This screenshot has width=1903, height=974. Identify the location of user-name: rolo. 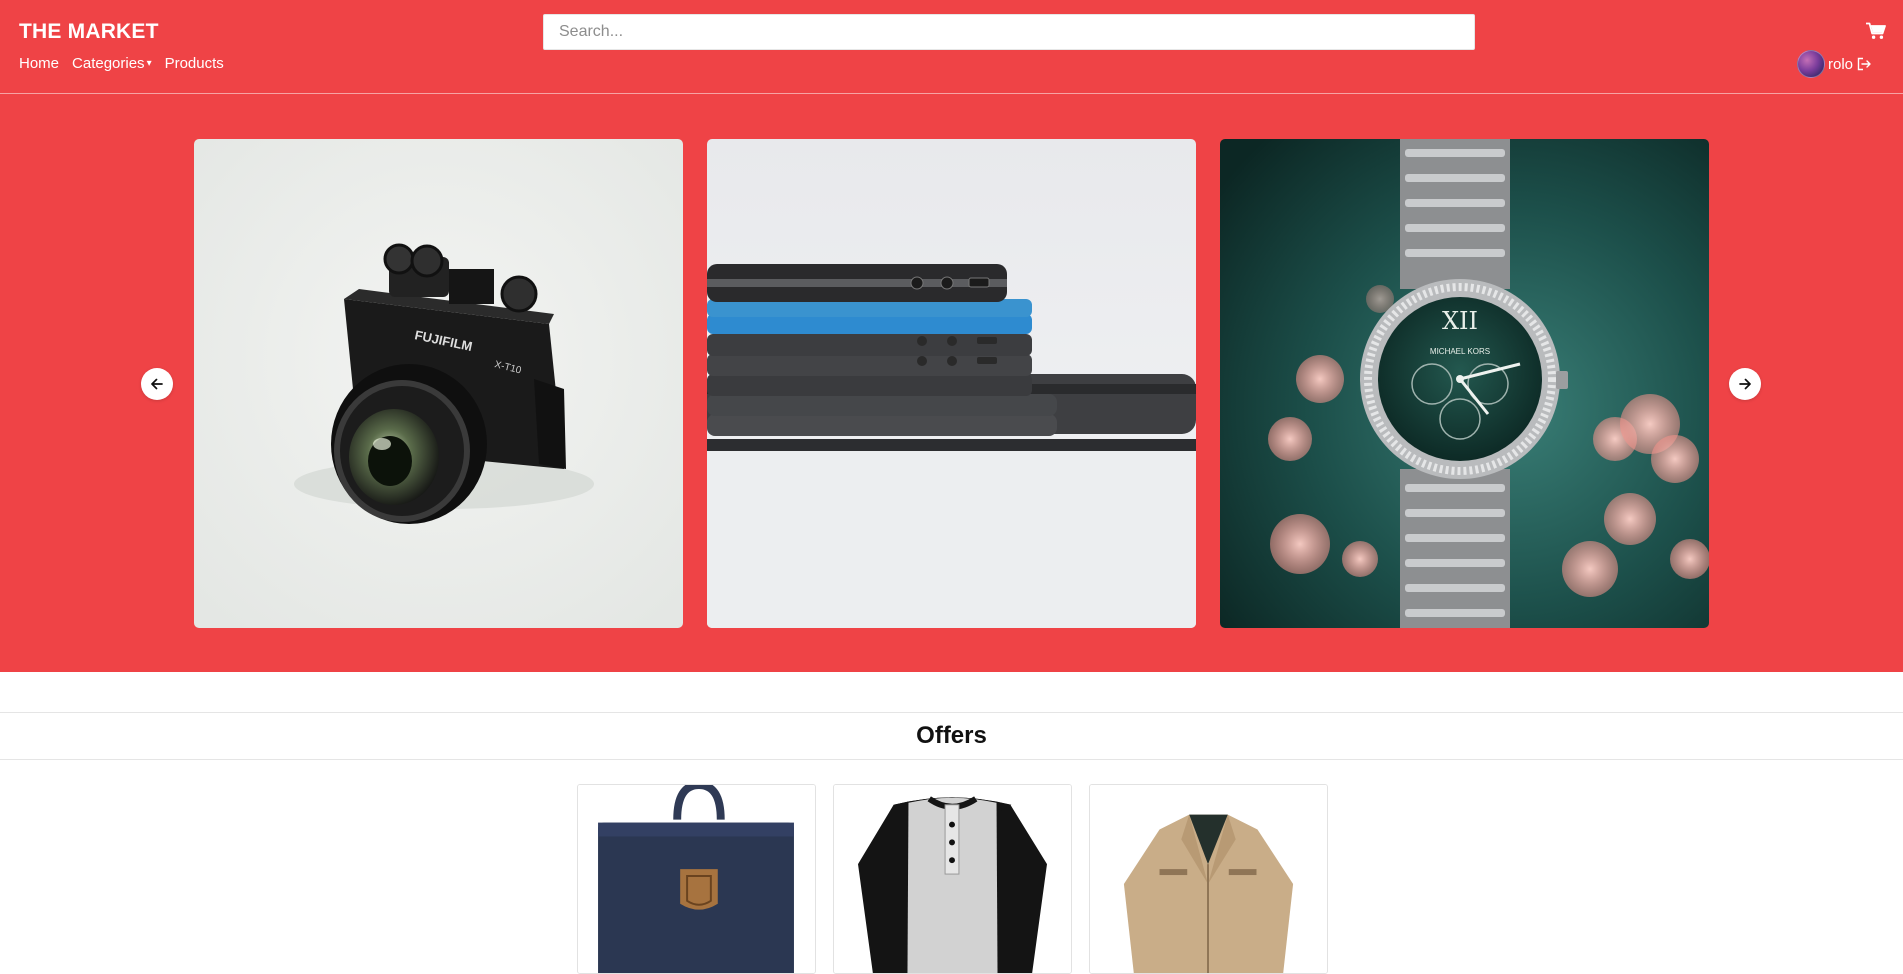
(1840, 64).